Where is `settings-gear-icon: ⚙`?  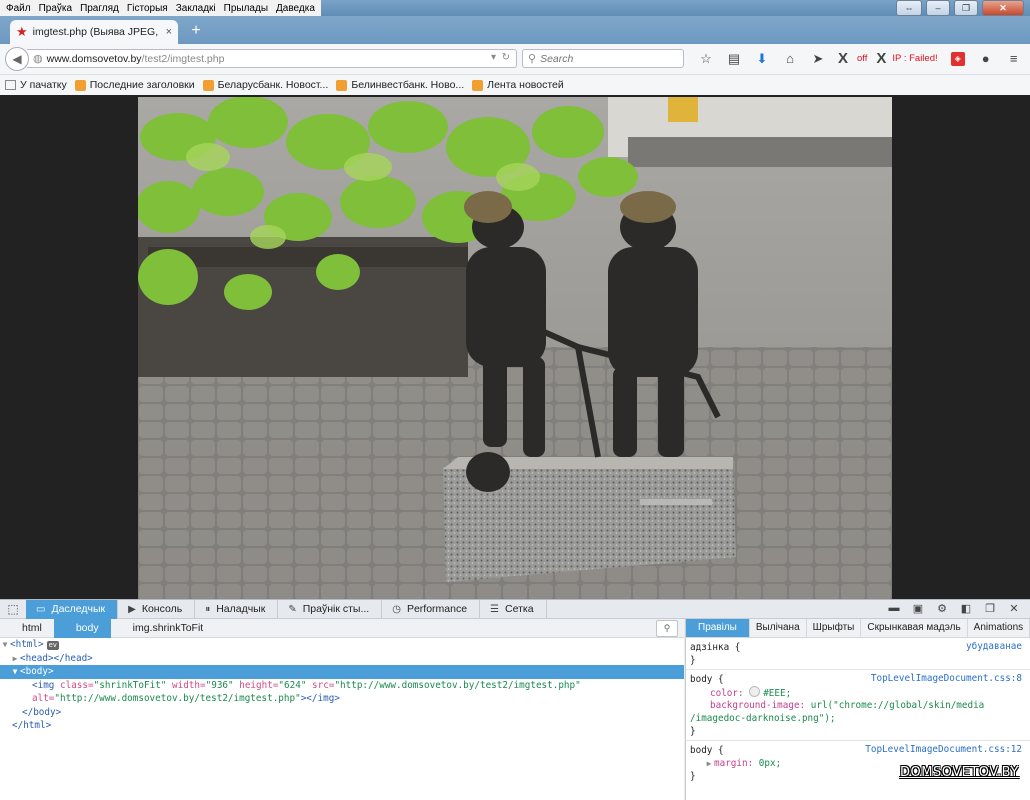 settings-gear-icon: ⚙ is located at coordinates (942, 608).